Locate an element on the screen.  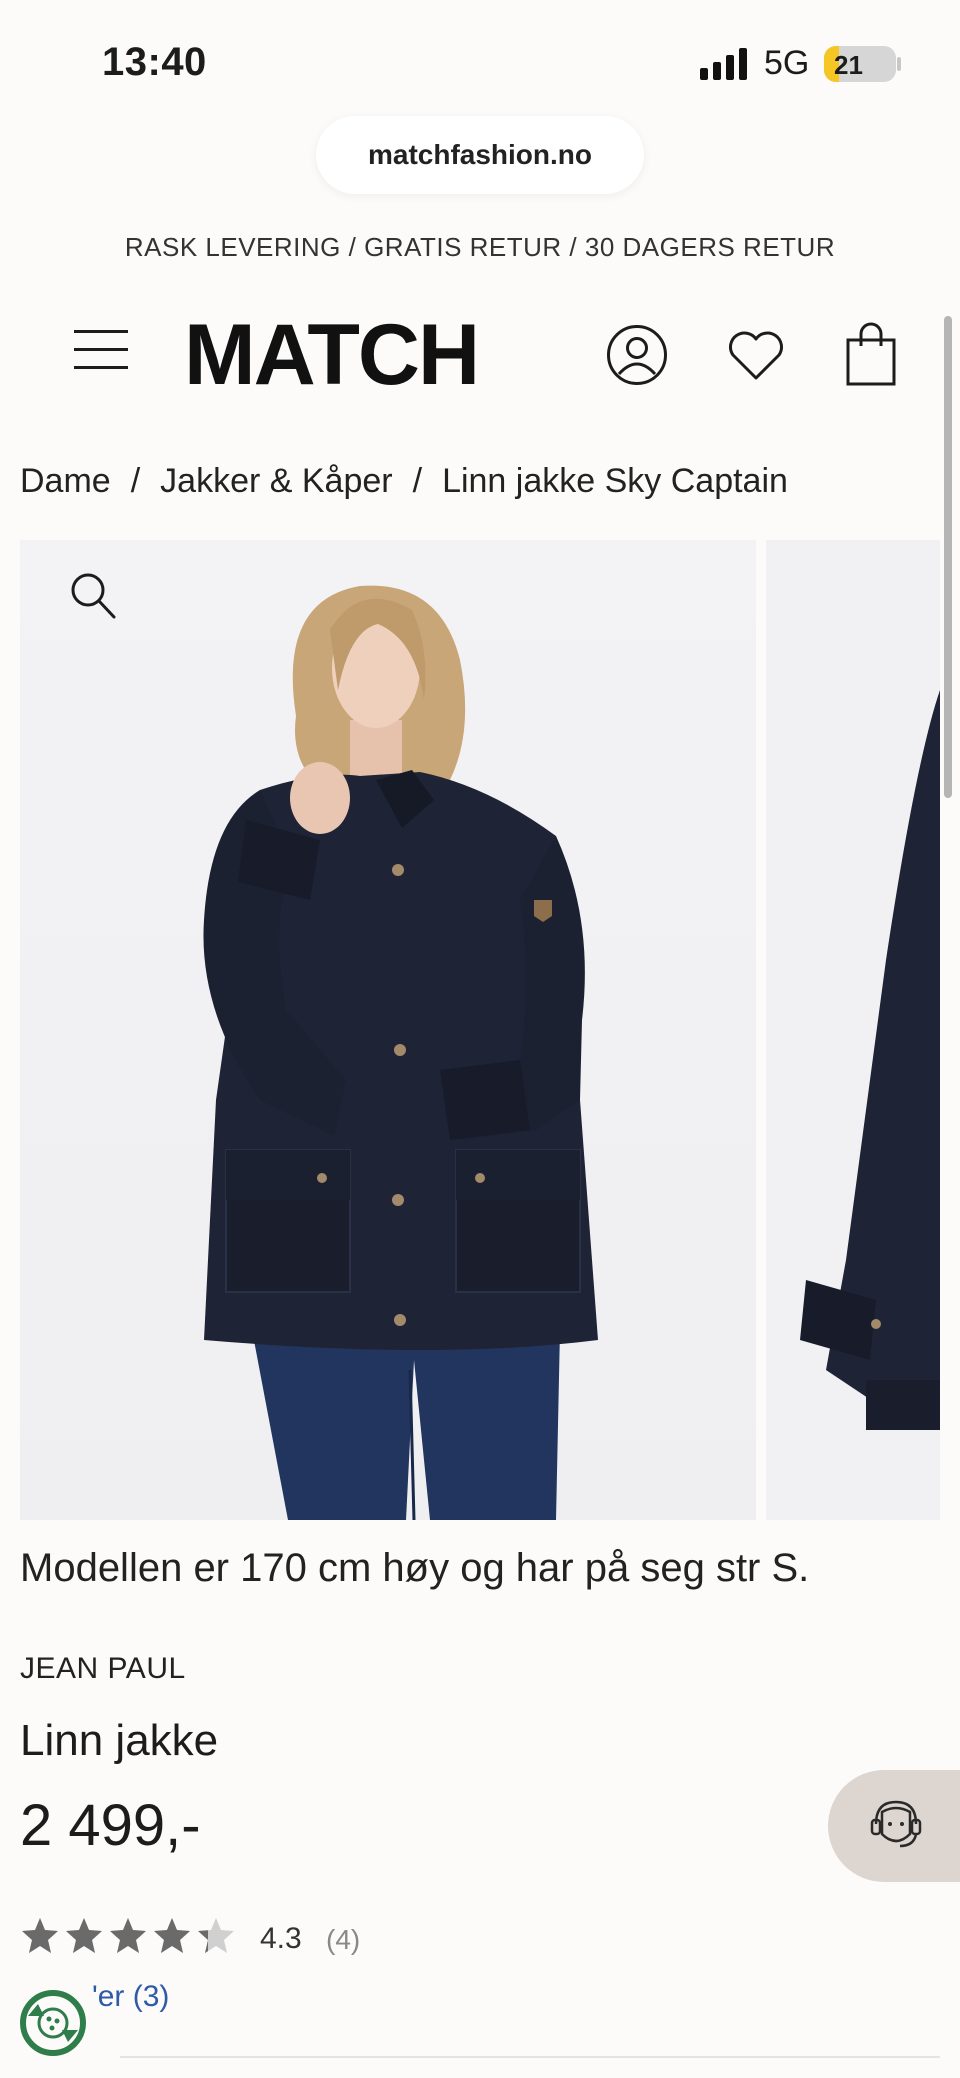
hamburger-icon is located at coordinates (101, 350).